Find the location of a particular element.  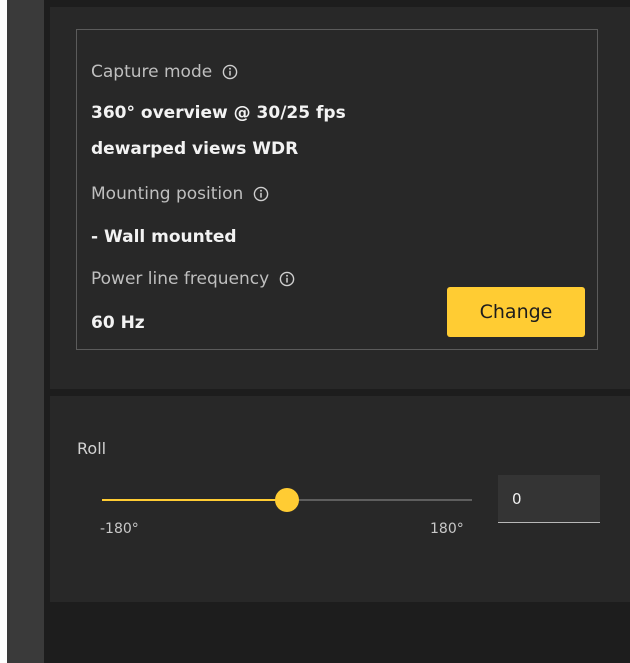

power-line-frequency-label-row: Power line frequency is located at coordinates (193, 279).